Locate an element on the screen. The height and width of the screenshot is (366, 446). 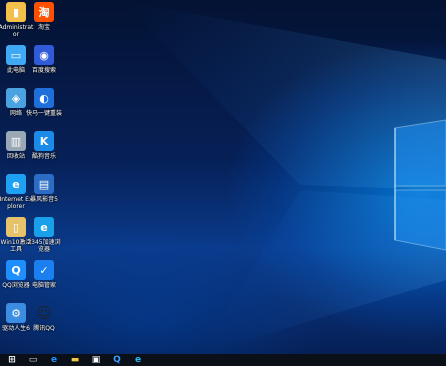
tencent-qq-icon: ☺ is located at coordinates (44, 313).